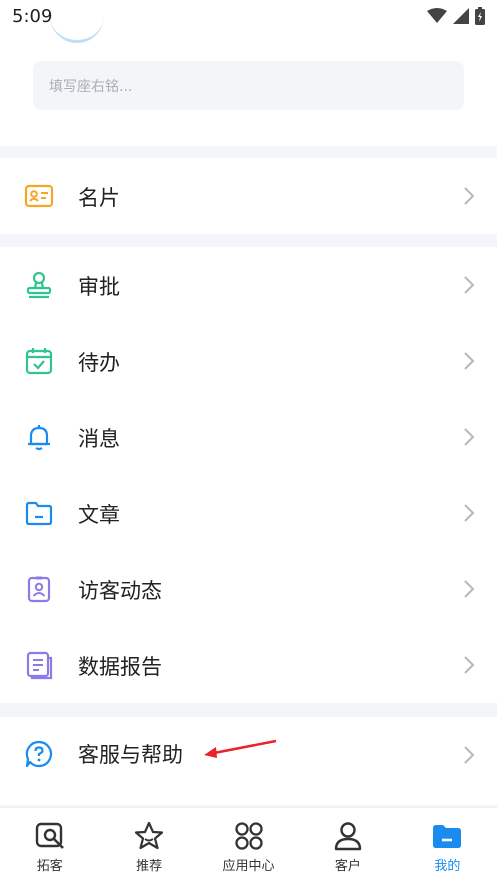 Image resolution: width=497 pixels, height=885 pixels. What do you see at coordinates (248, 866) in the screenshot?
I see `tab-label: 应用中心` at bounding box center [248, 866].